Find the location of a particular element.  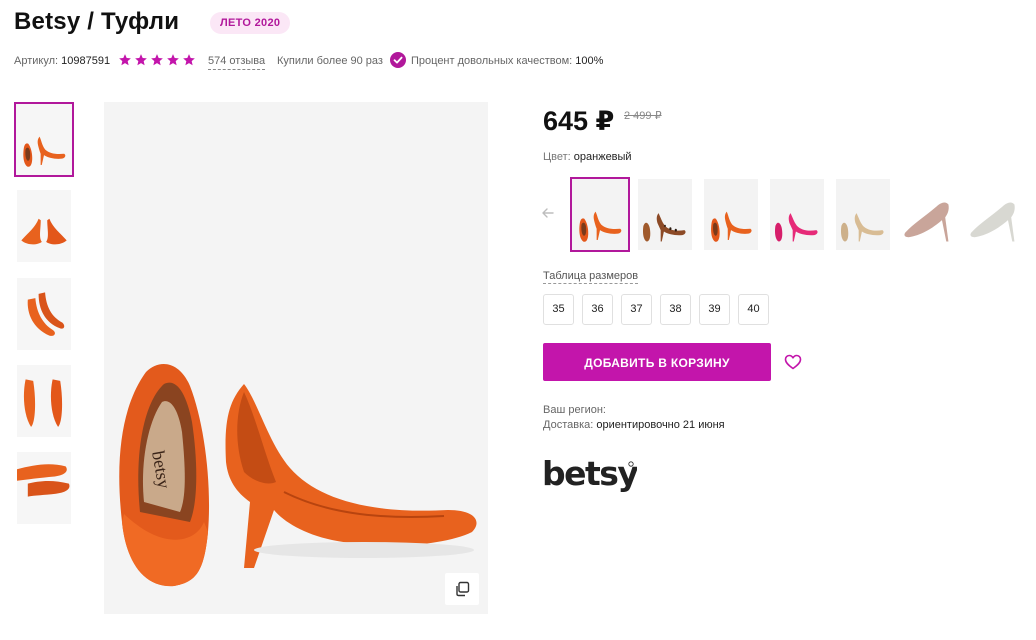

region-label: Ваш регион: is located at coordinates (574, 410).